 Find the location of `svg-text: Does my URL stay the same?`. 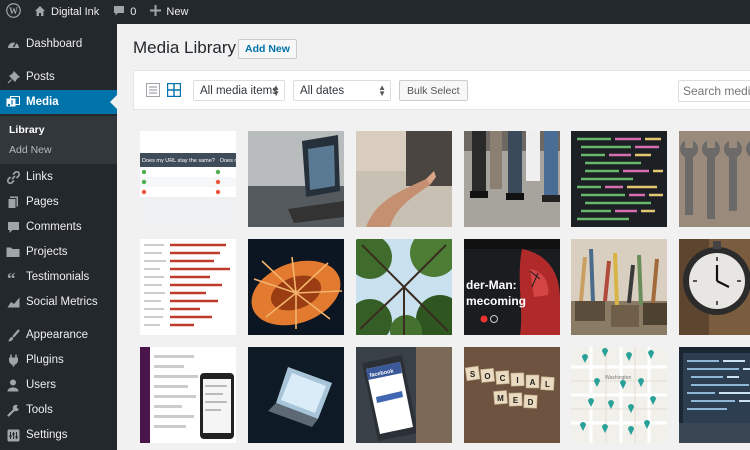

svg-text: Does my URL stay the same? is located at coordinates (178, 161).